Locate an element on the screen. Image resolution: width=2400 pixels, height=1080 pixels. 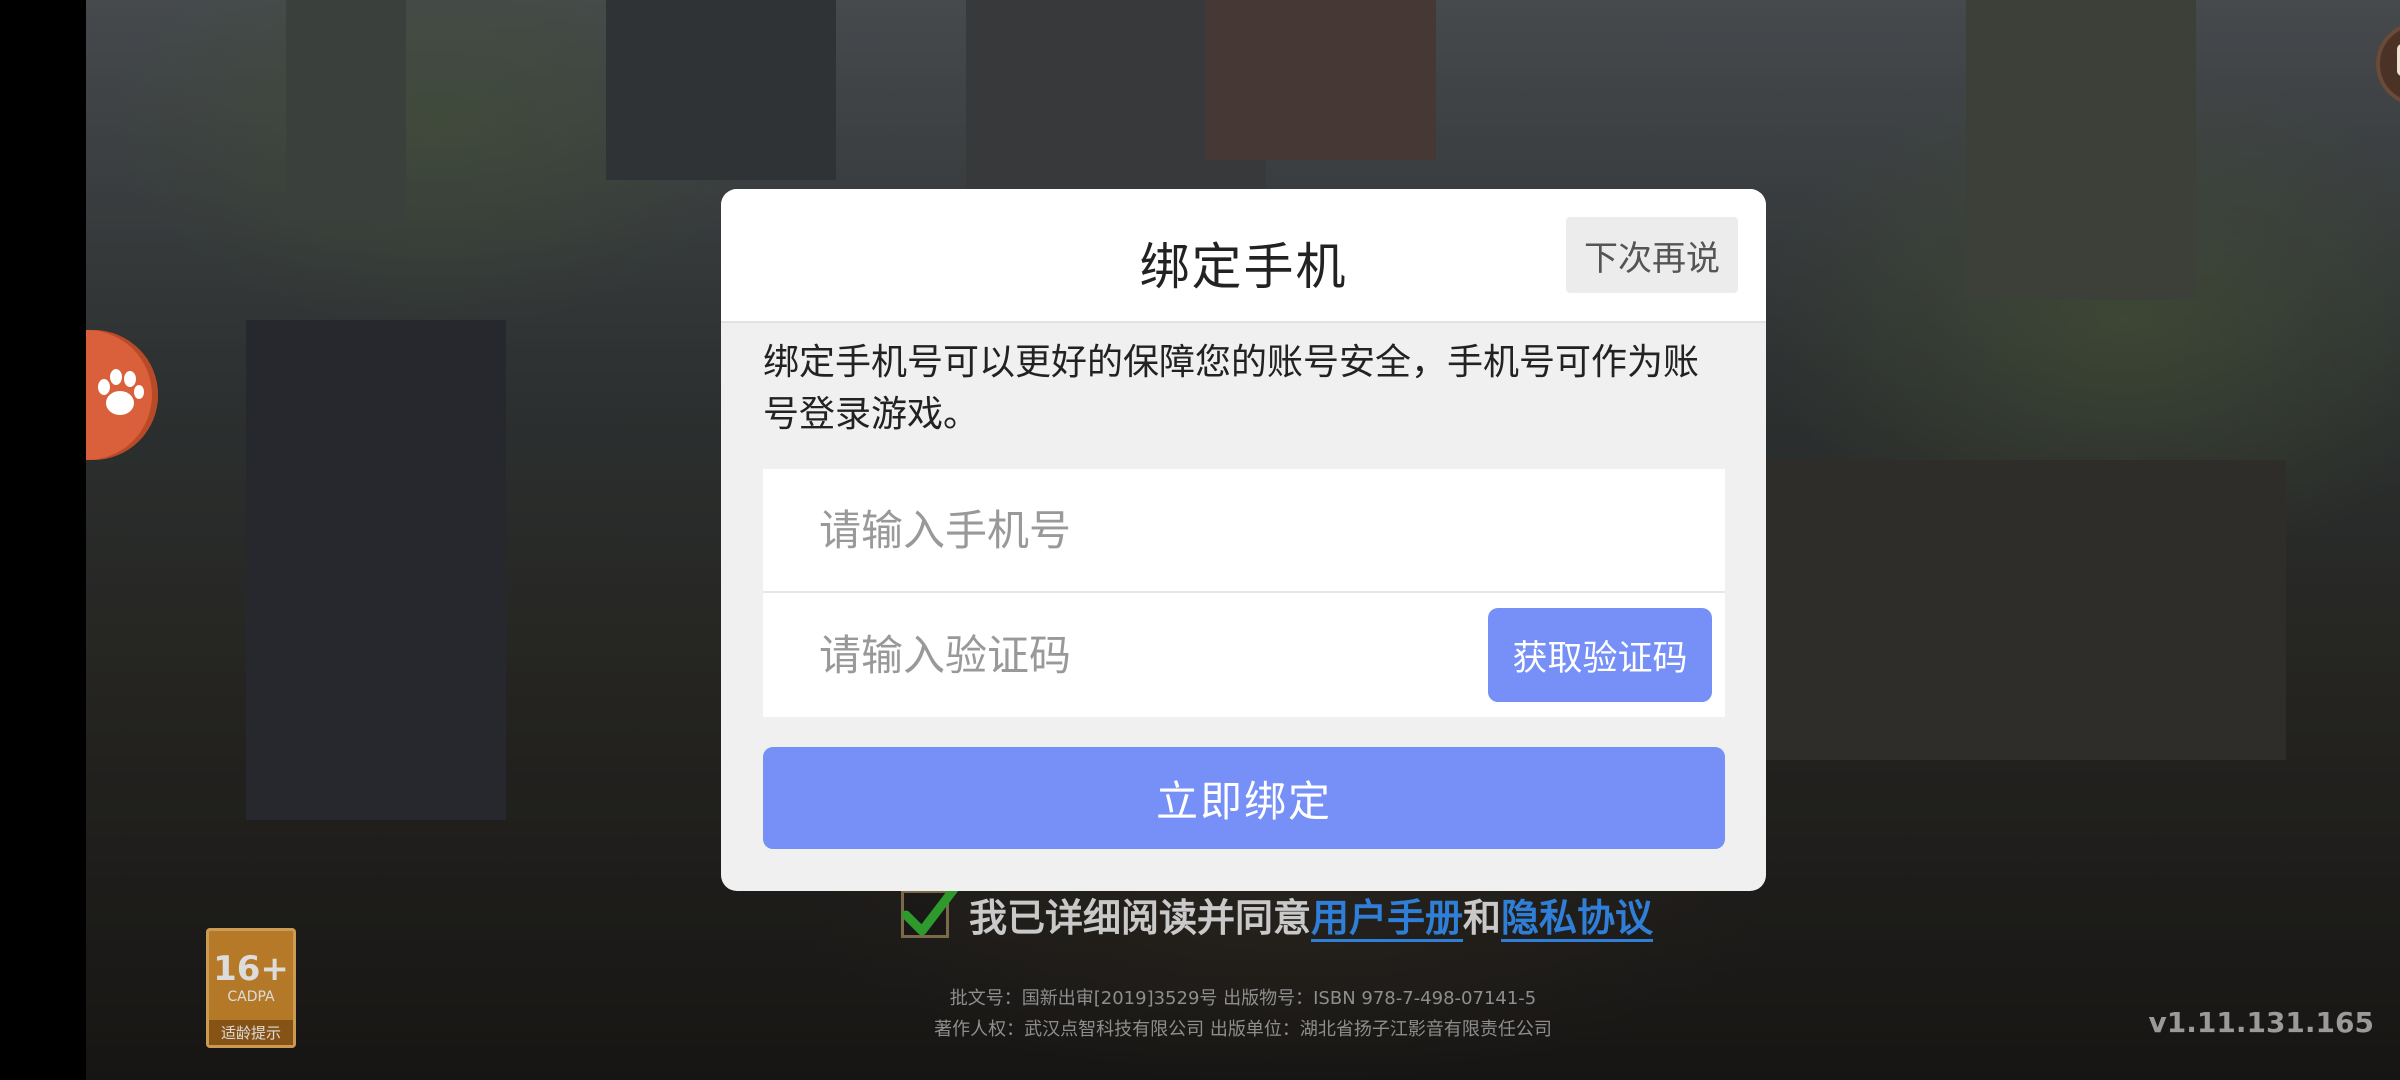
age-rating-value: 16+ is located at coordinates (251, 969).